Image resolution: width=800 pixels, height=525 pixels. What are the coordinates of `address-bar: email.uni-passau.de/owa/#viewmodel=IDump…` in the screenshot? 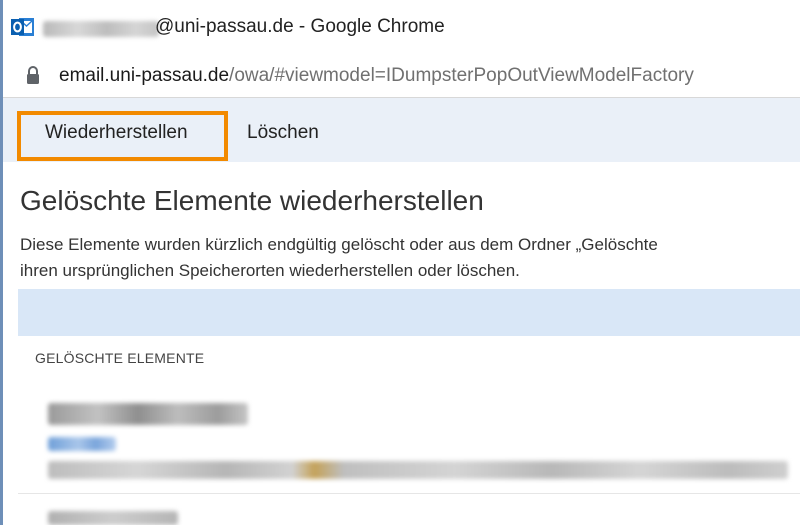 It's located at (401, 76).